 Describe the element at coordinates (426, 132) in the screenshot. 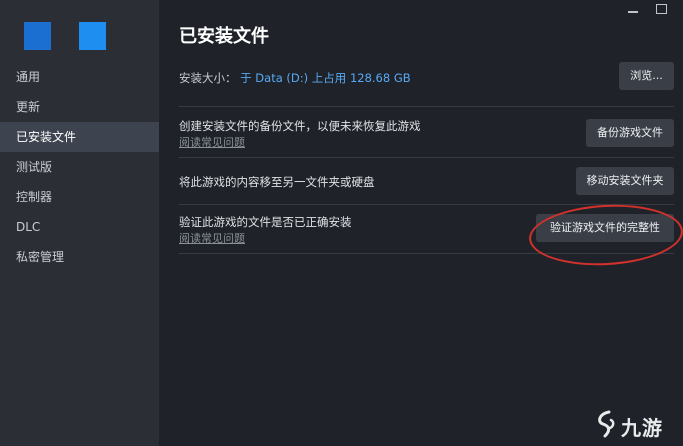

I see `backup-row: 创建安装文件的备份文件，以便未来恢复此游戏 阅读常见问题 备份游戏文件` at that location.